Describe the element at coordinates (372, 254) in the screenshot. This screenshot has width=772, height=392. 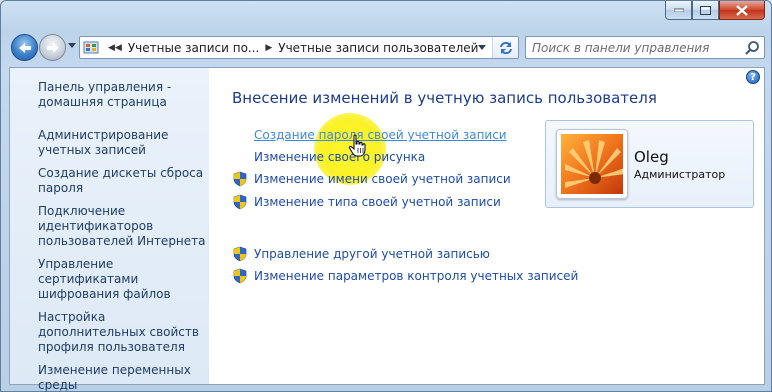
I see `task-link-manage-another-account: Управление другой учетной записью` at that location.